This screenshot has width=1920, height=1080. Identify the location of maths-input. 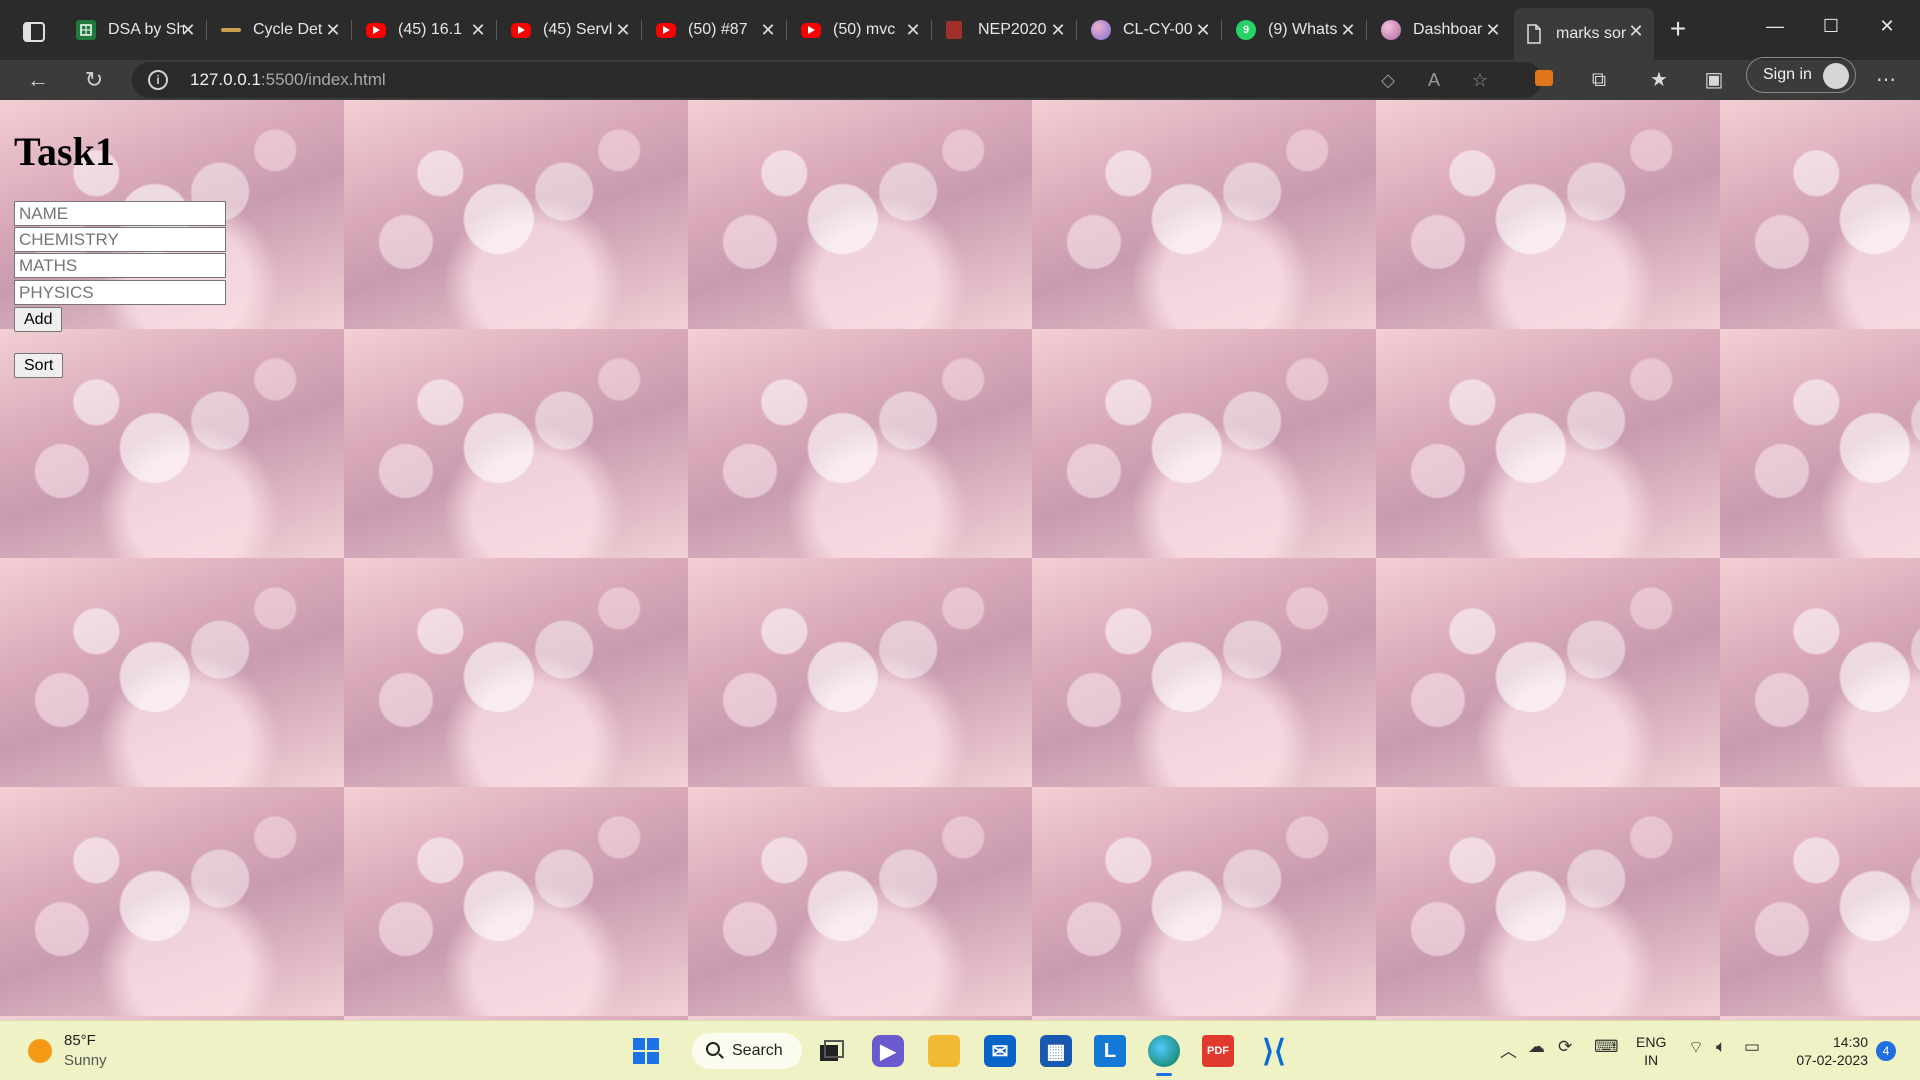
(120, 265).